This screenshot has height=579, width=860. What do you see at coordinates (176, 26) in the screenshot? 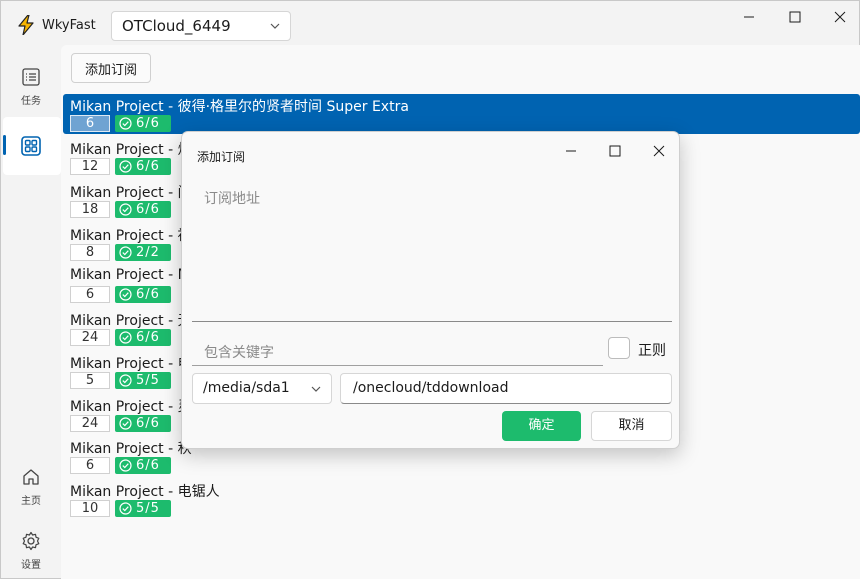
I see `profile-select-value: OTCloud_6449` at bounding box center [176, 26].